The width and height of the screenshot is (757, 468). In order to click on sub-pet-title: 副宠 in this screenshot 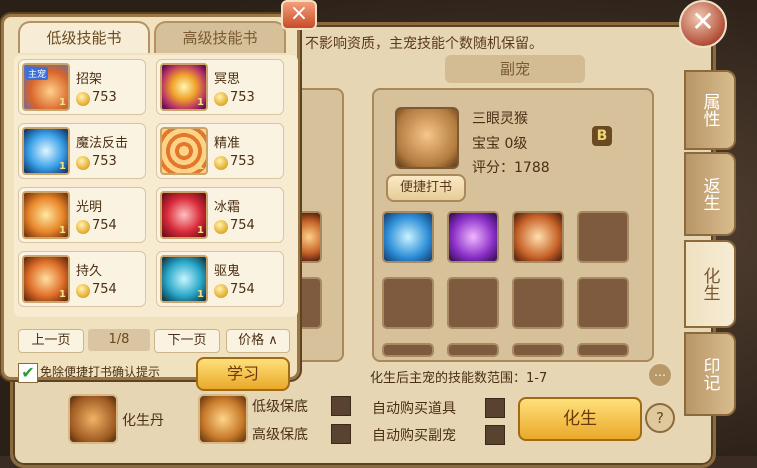, I will do `click(515, 69)`.